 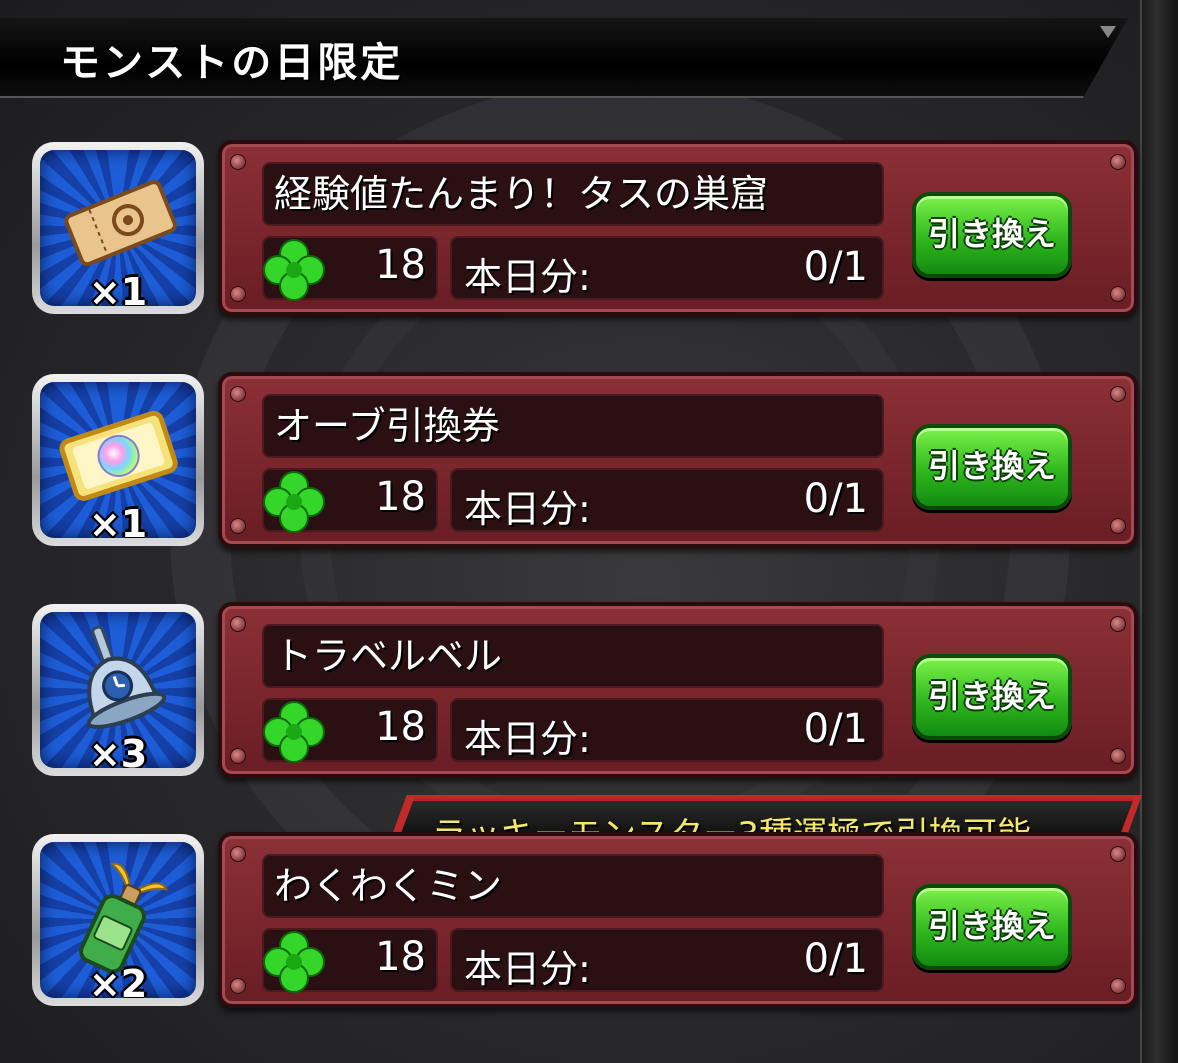 I want to click on item-quantity: ×2, so click(x=118, y=980).